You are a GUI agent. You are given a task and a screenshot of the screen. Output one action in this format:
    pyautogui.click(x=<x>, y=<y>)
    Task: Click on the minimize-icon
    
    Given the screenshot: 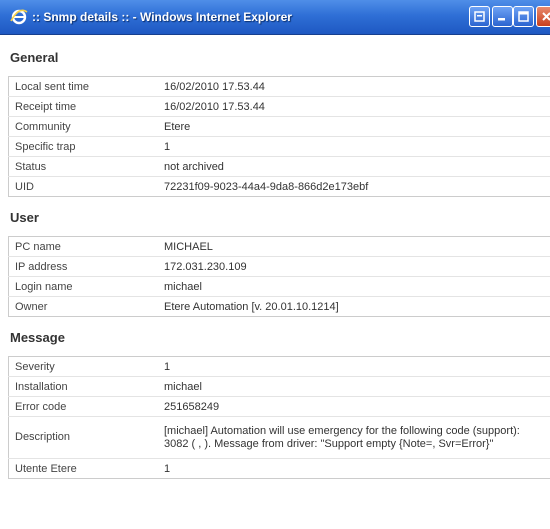 What is the action you would take?
    pyautogui.click(x=501, y=19)
    